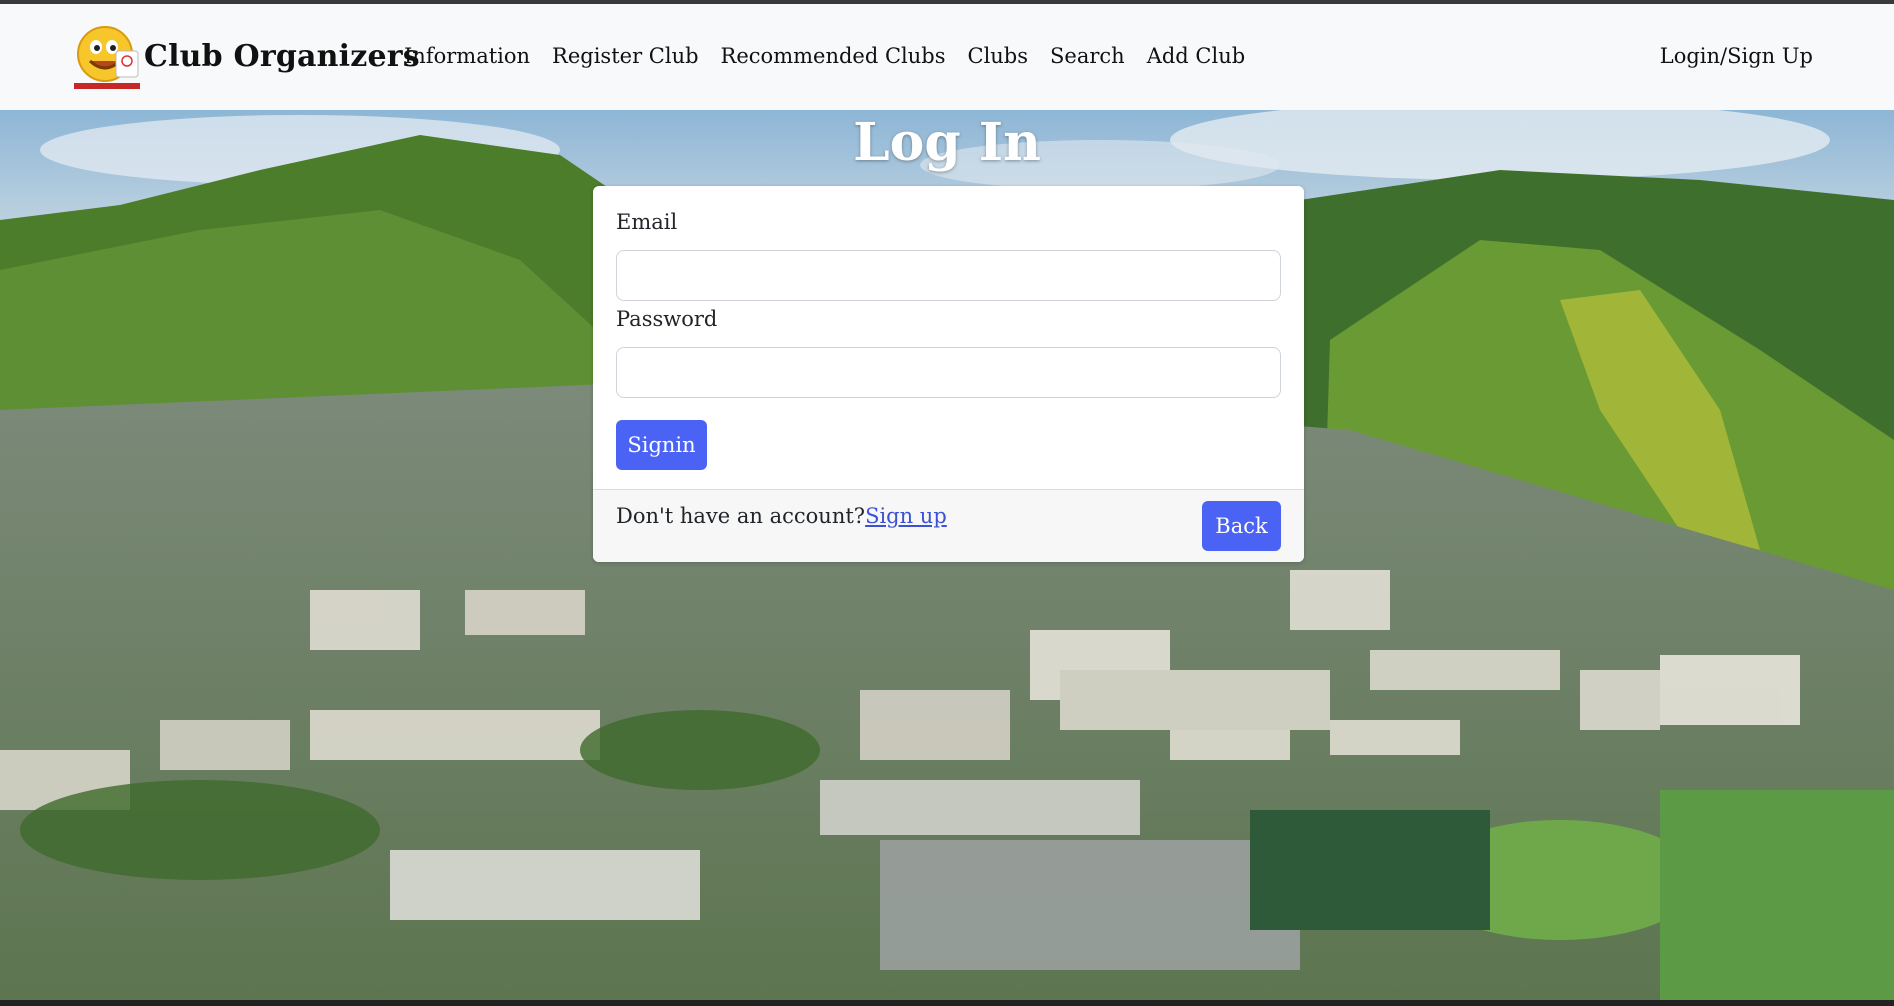 This screenshot has height=1006, width=1894. What do you see at coordinates (947, 142) in the screenshot?
I see `page-title: Log In` at bounding box center [947, 142].